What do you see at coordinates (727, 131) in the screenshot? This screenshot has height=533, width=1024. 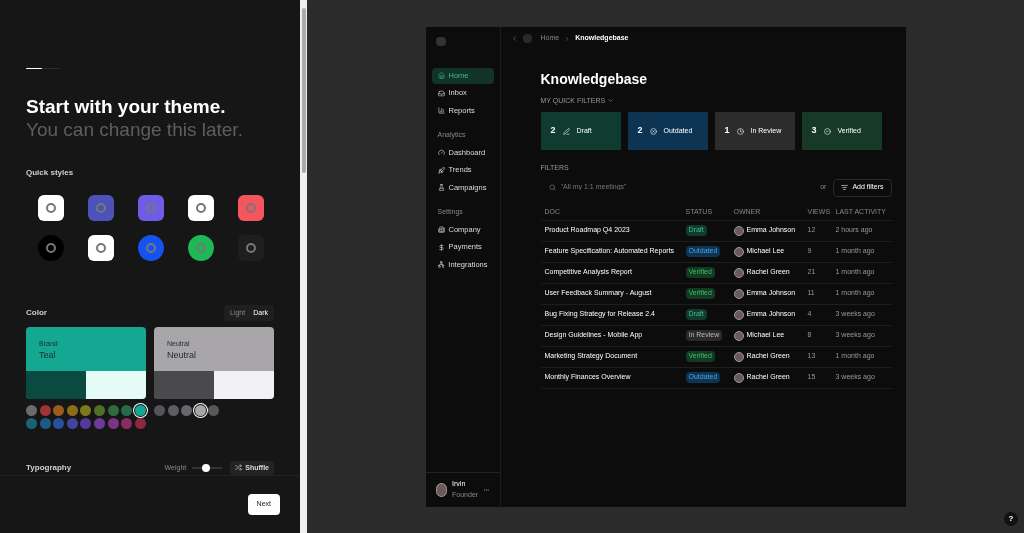 I see `filter-count: 1` at bounding box center [727, 131].